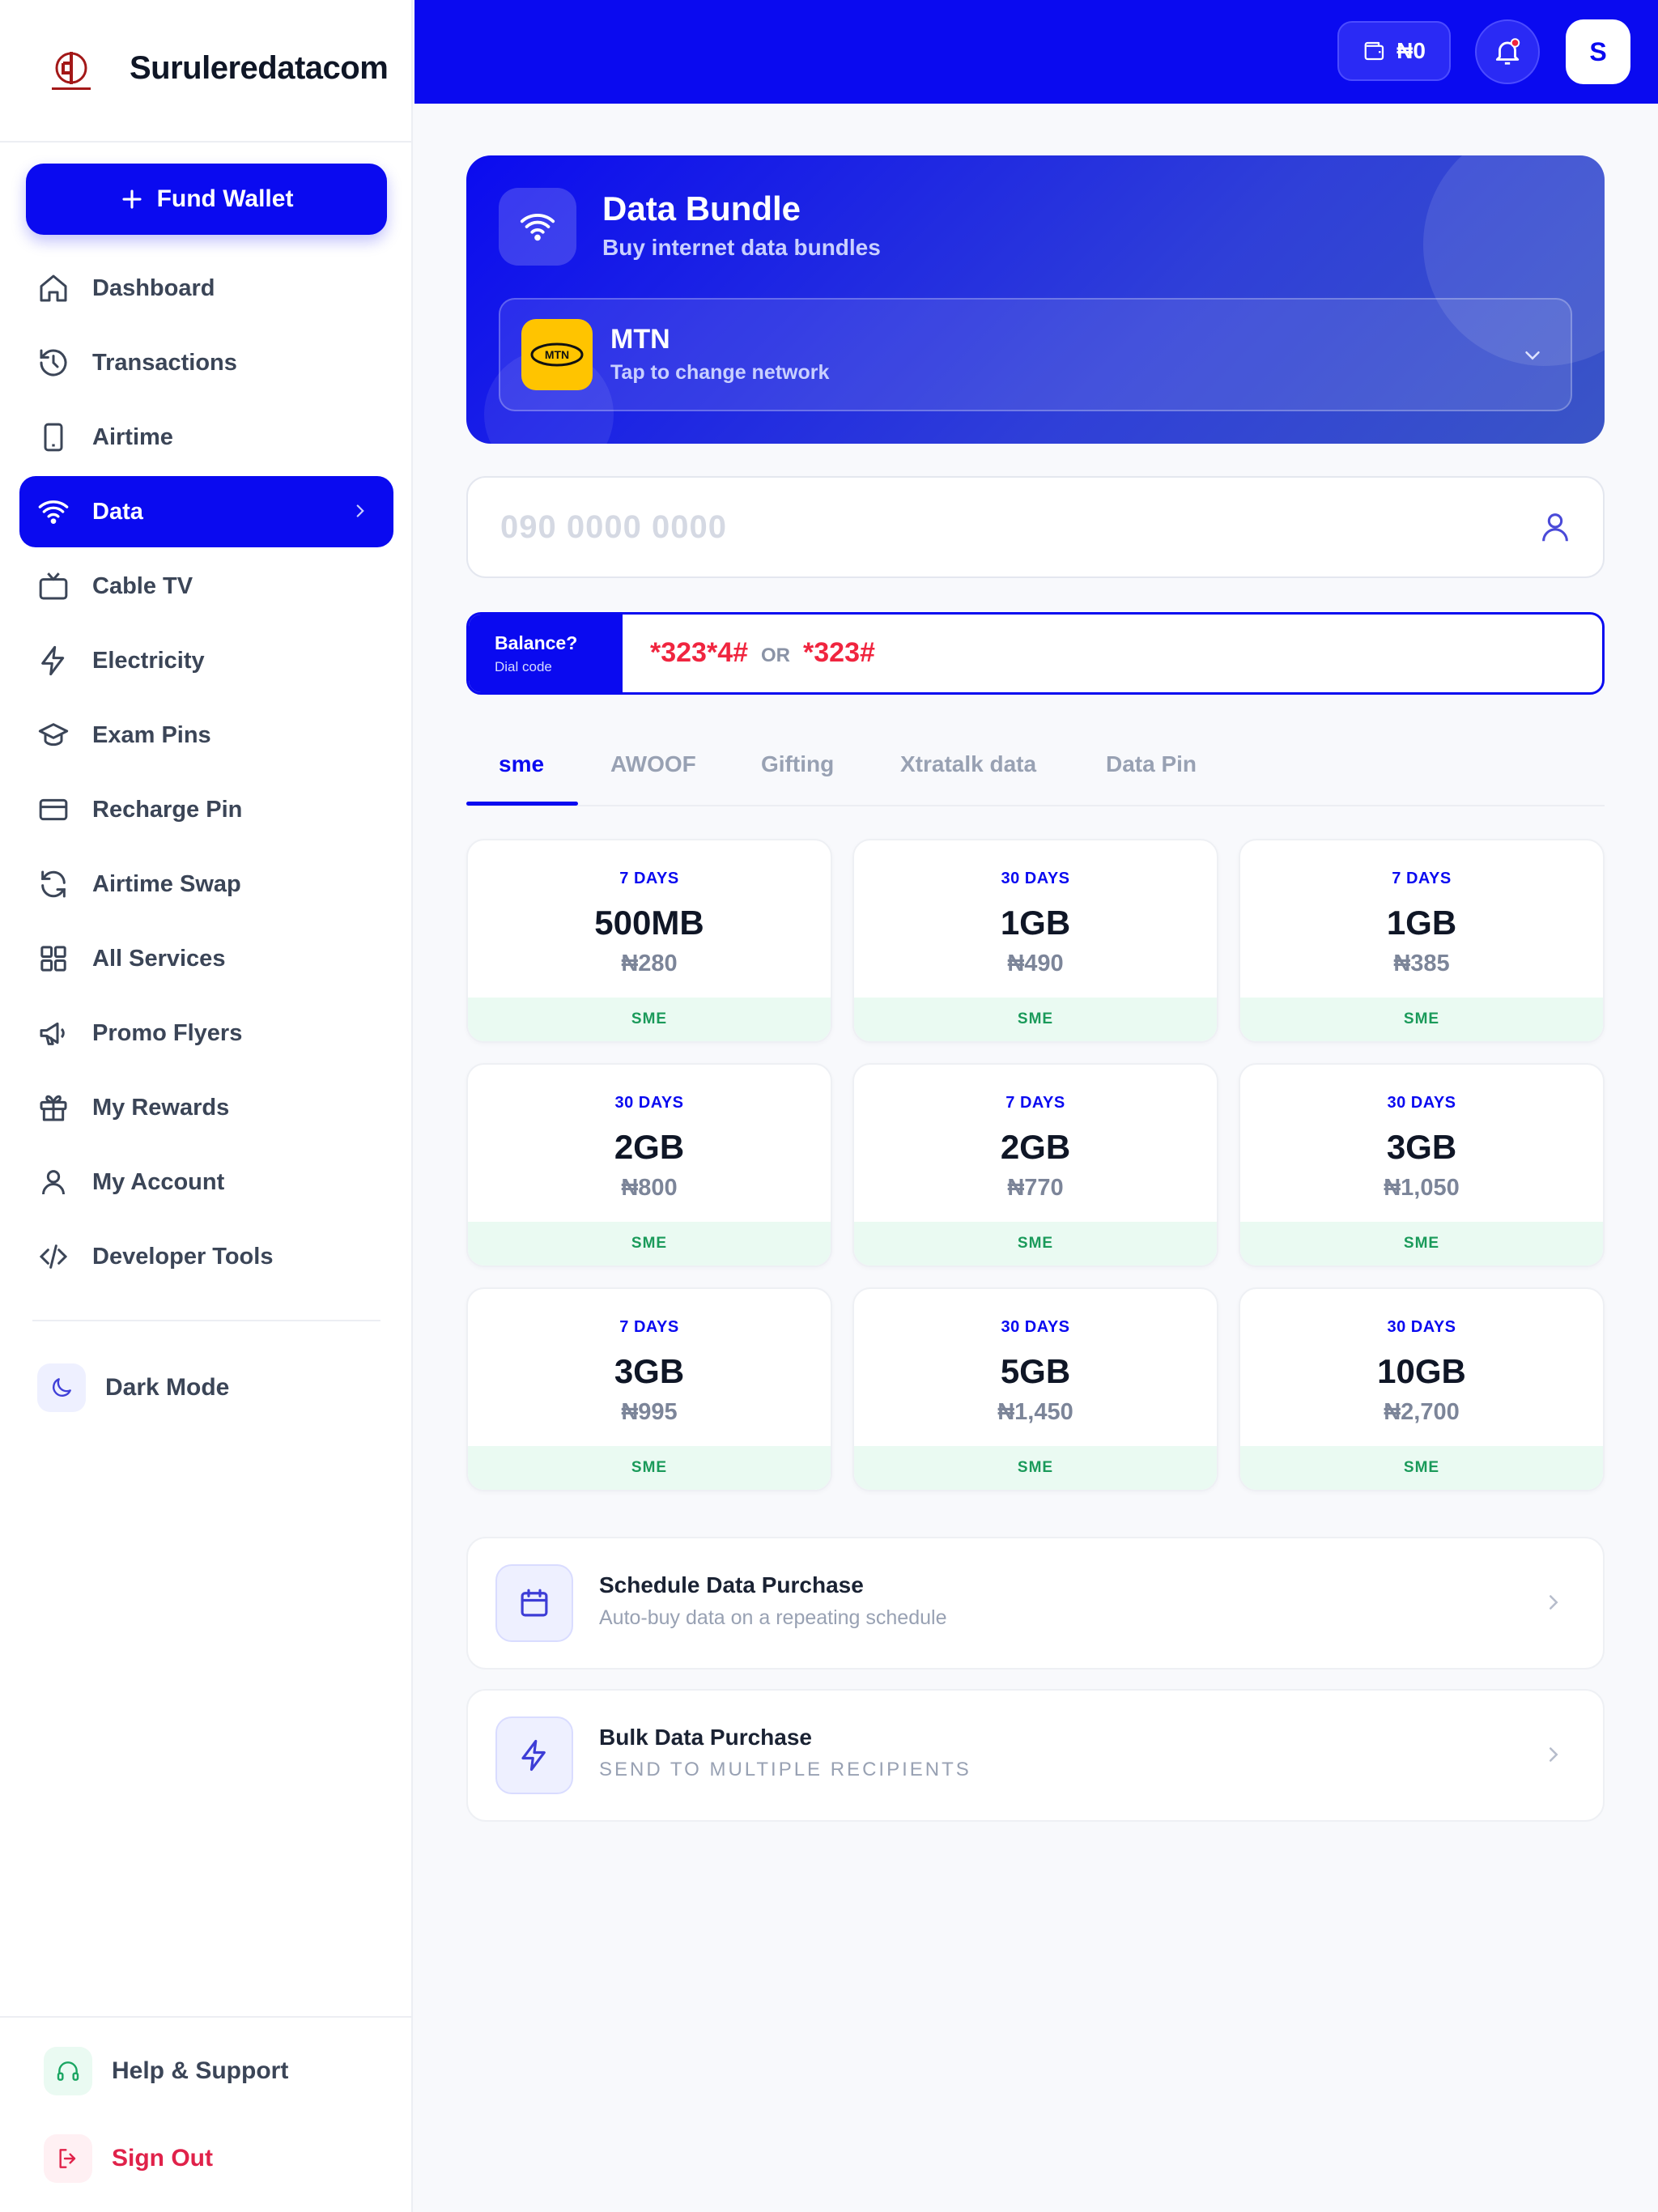 This screenshot has width=1658, height=2212. What do you see at coordinates (1507, 52) in the screenshot?
I see `notifications-button` at bounding box center [1507, 52].